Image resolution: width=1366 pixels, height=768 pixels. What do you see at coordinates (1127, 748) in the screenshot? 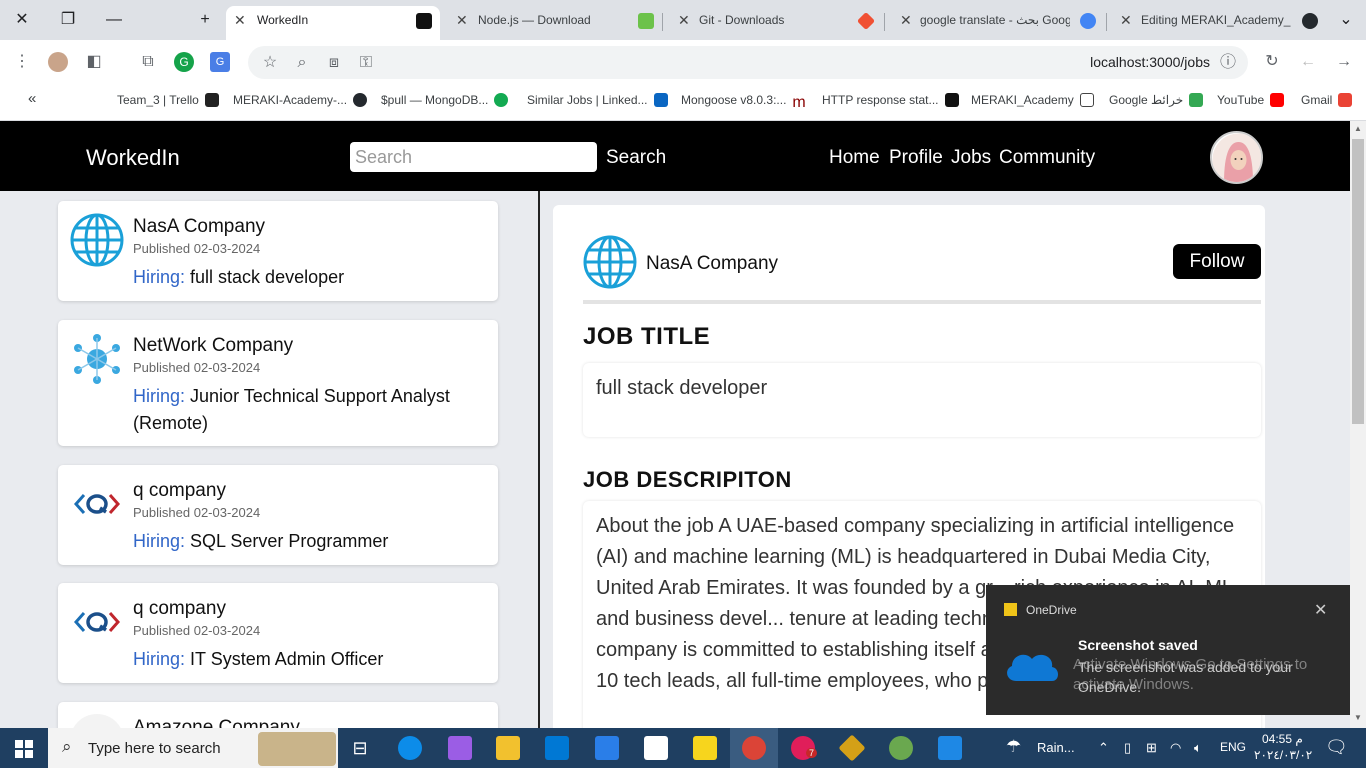
I see `battery-icon: ▯` at bounding box center [1127, 748].